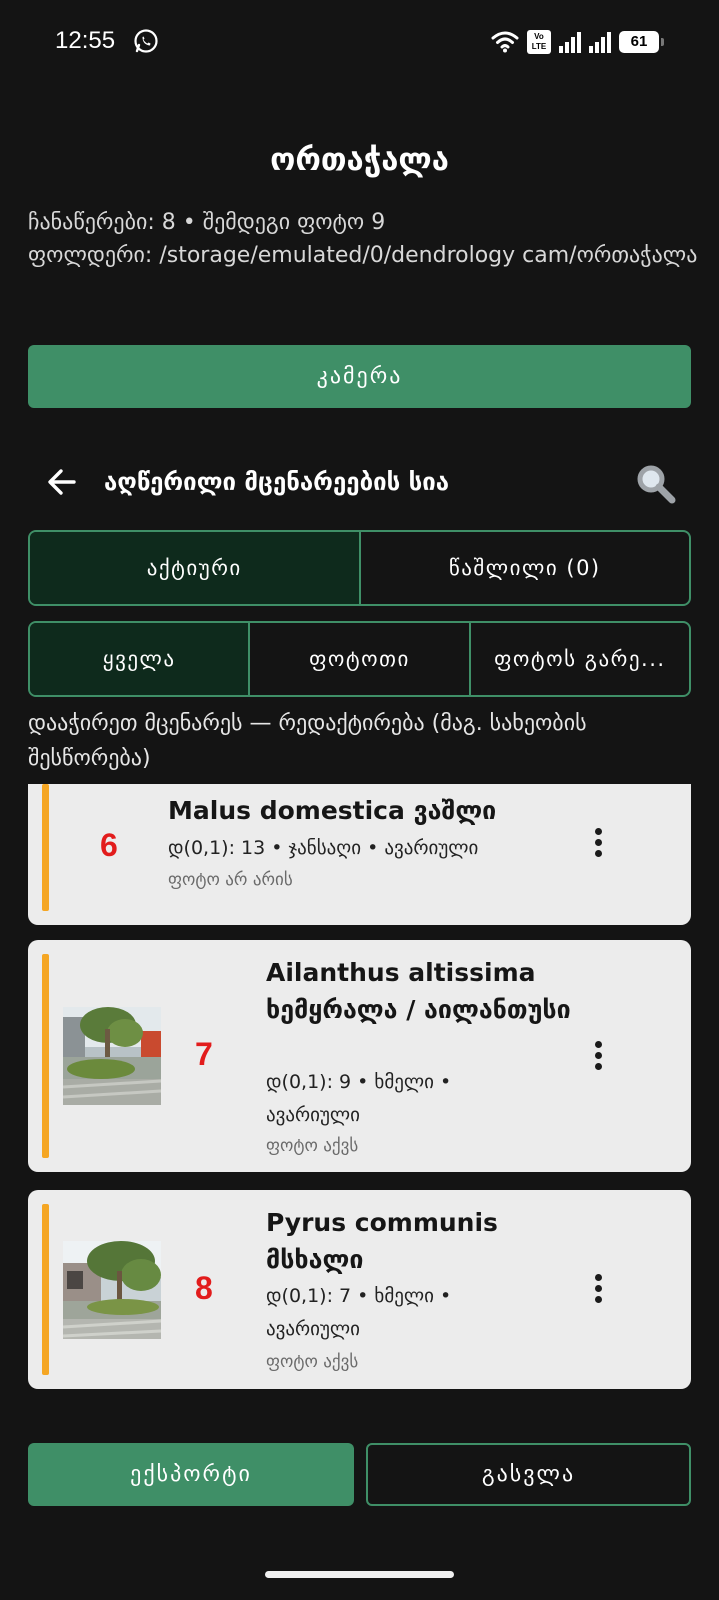 The height and width of the screenshot is (1600, 719). Describe the element at coordinates (359, 1574) in the screenshot. I see `home-indicator` at that location.